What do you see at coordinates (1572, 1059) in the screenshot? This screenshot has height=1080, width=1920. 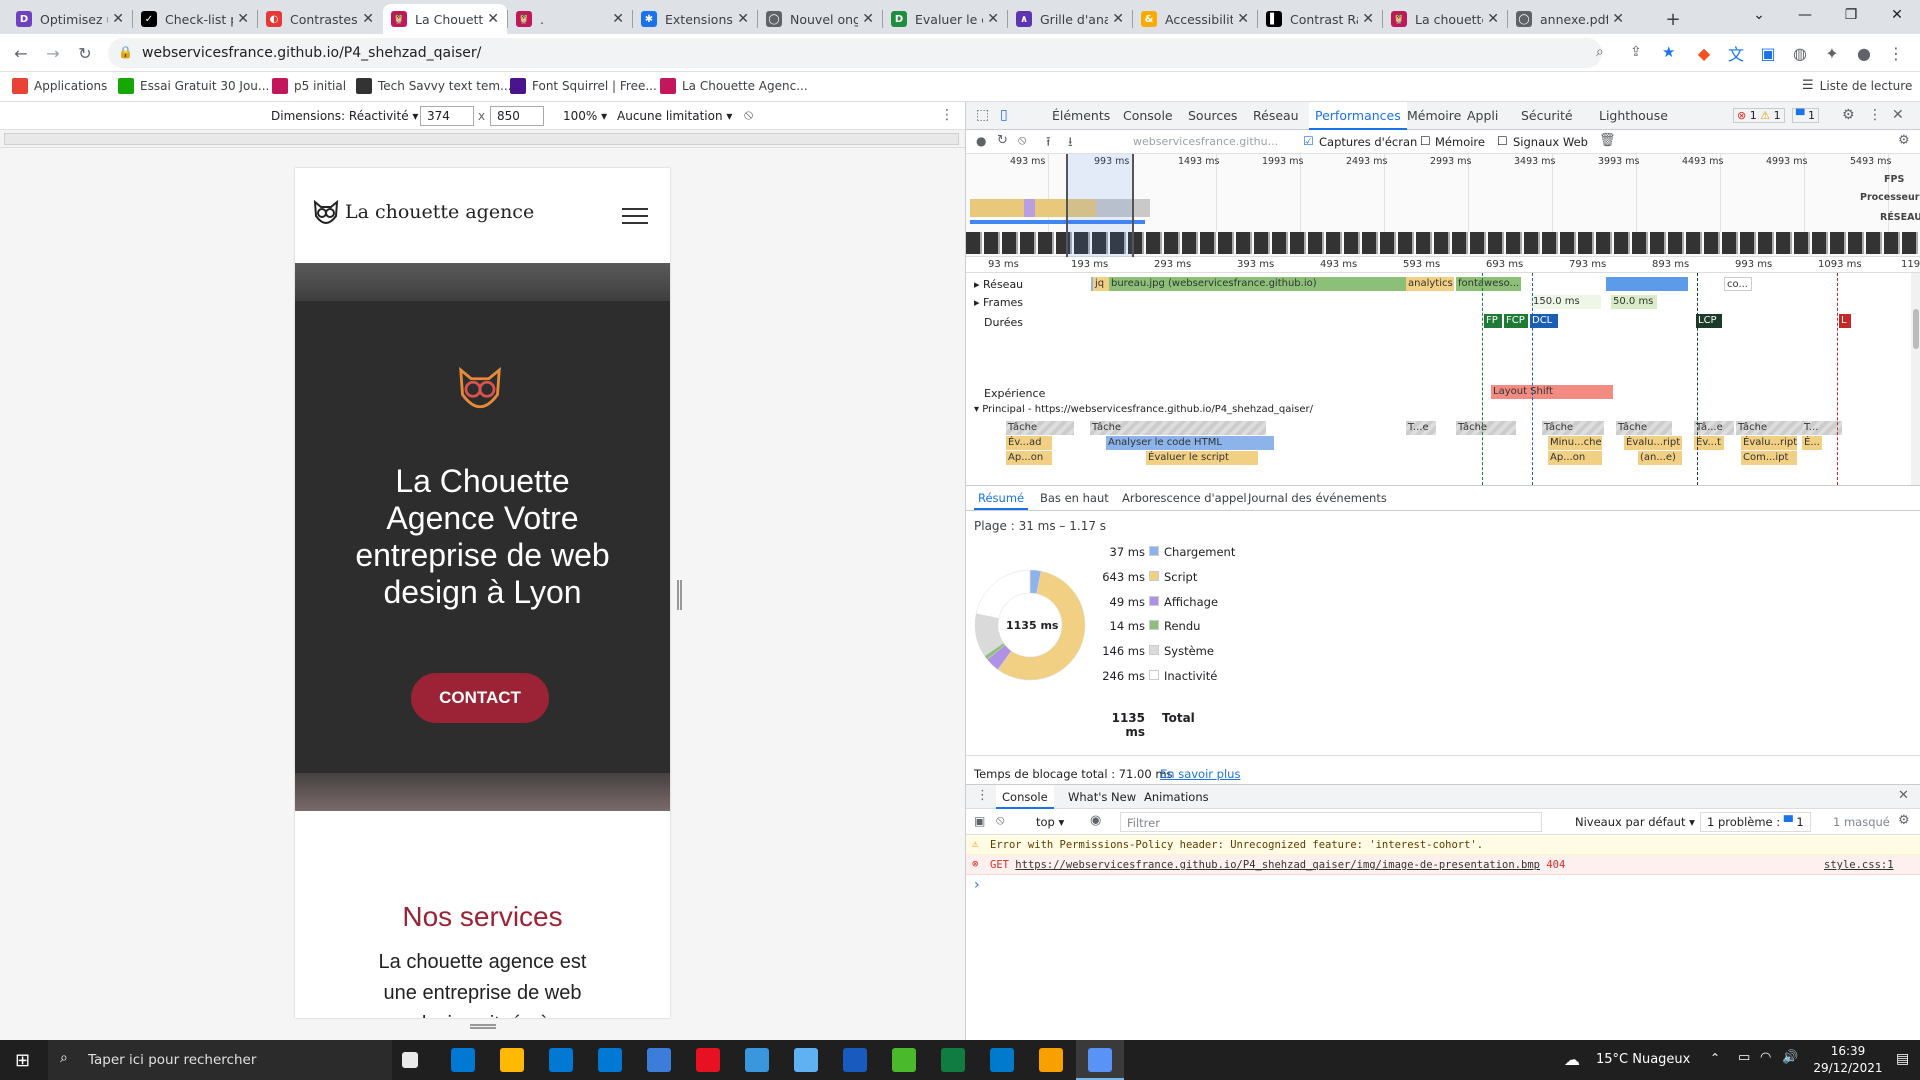 I see `weather-icon: ☁` at bounding box center [1572, 1059].